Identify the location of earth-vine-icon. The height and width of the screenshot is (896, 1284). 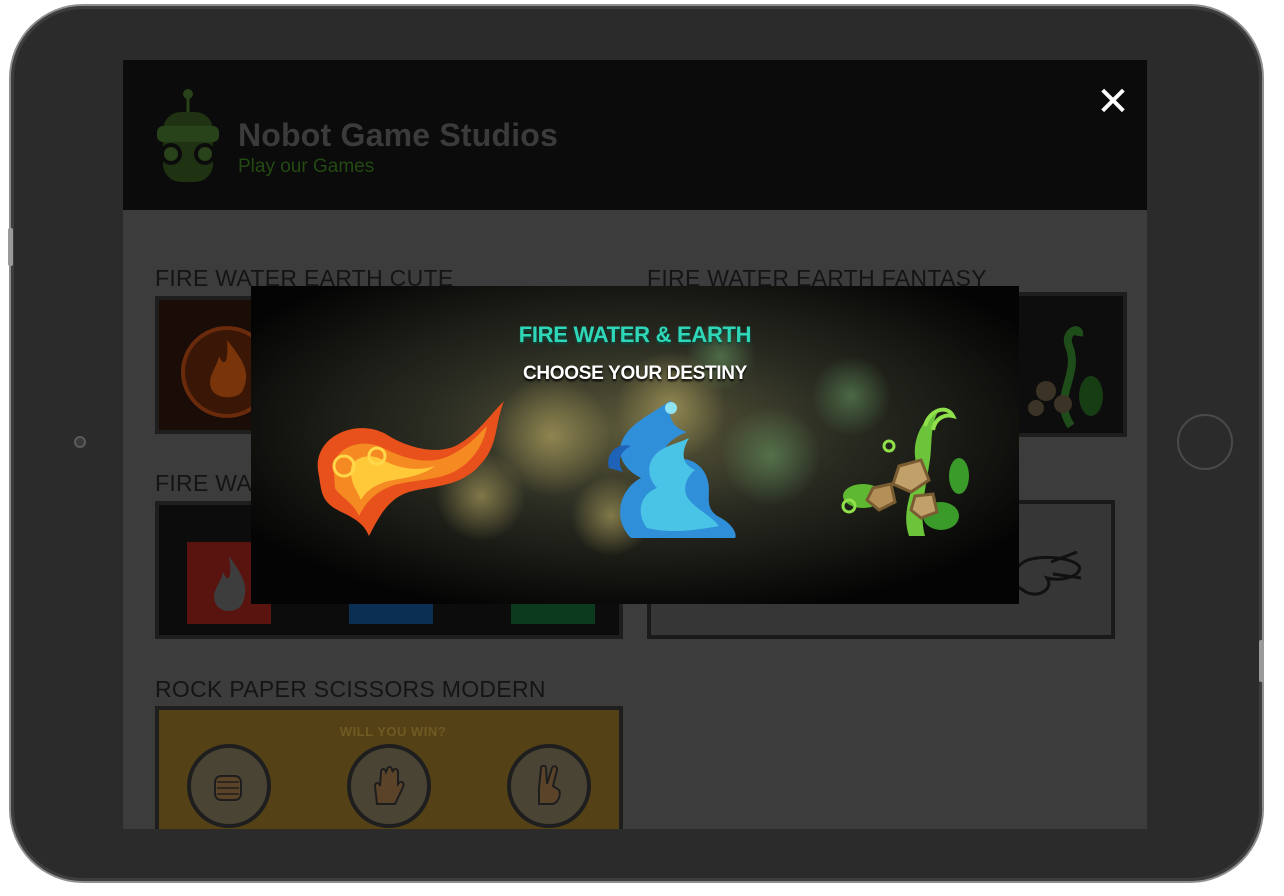
(901, 468).